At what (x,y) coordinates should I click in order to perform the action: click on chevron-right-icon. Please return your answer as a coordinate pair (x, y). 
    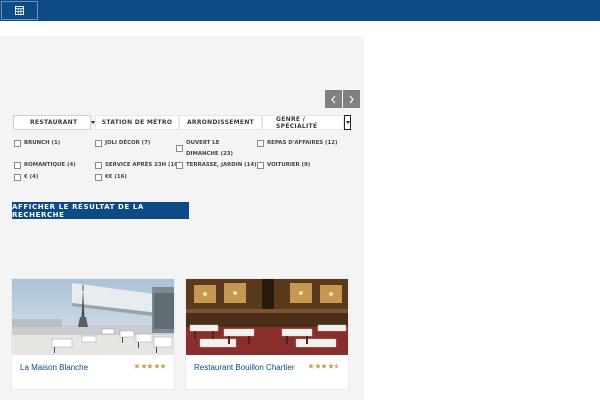
    Looking at the image, I should click on (351, 99).